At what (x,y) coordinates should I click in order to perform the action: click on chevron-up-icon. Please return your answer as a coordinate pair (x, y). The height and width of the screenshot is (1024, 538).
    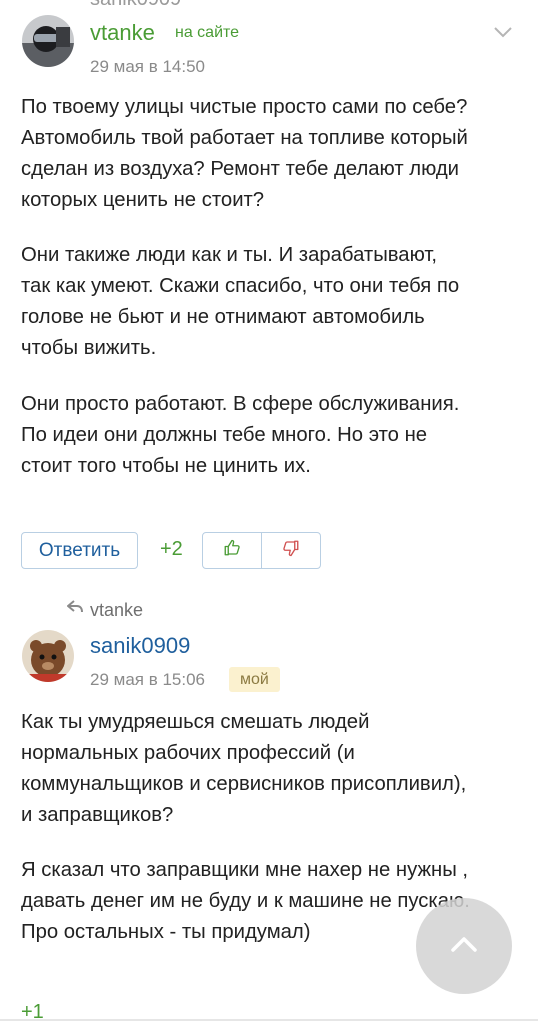
    Looking at the image, I should click on (464, 946).